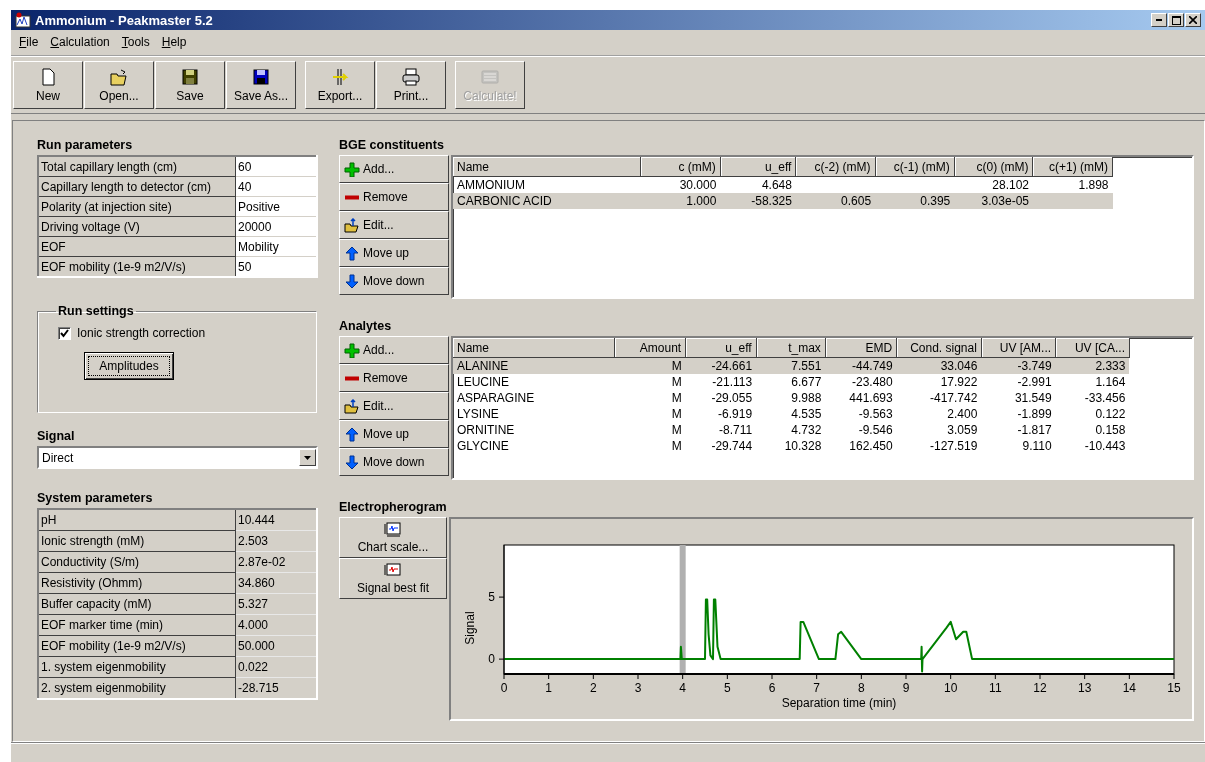 This screenshot has height=762, width=1205. I want to click on column-header: c(-2) (mM), so click(835, 167).